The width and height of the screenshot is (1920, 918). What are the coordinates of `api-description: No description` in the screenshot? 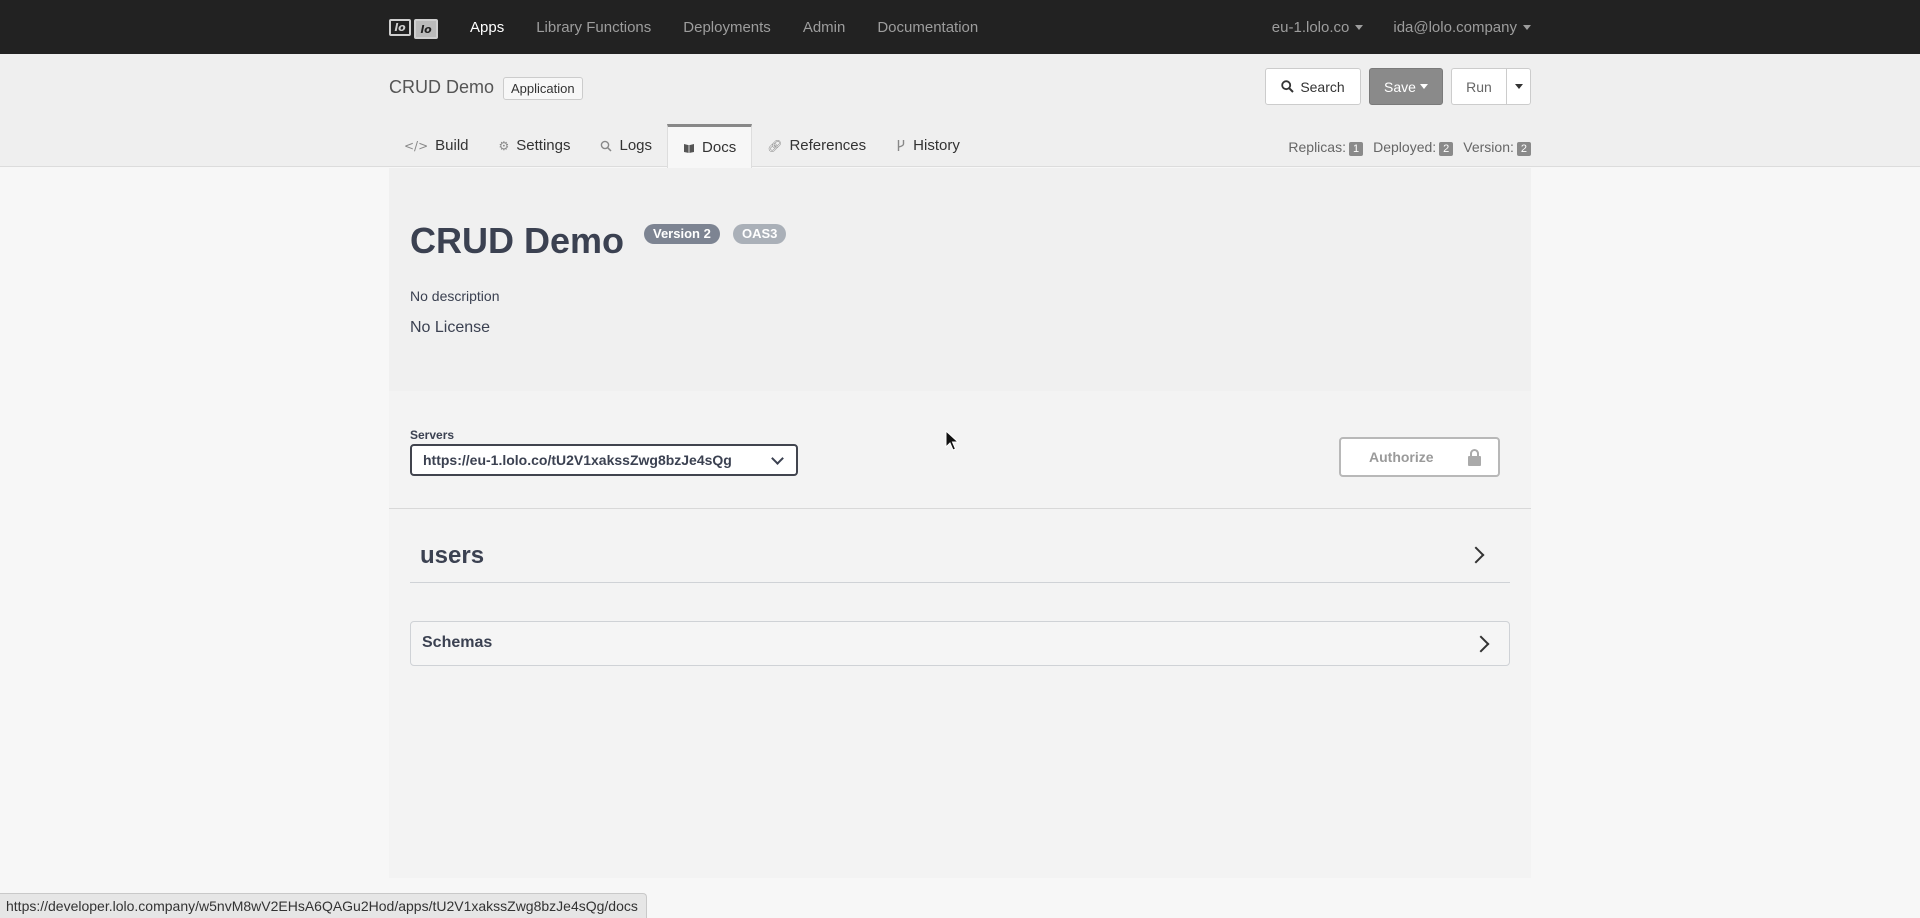 It's located at (455, 296).